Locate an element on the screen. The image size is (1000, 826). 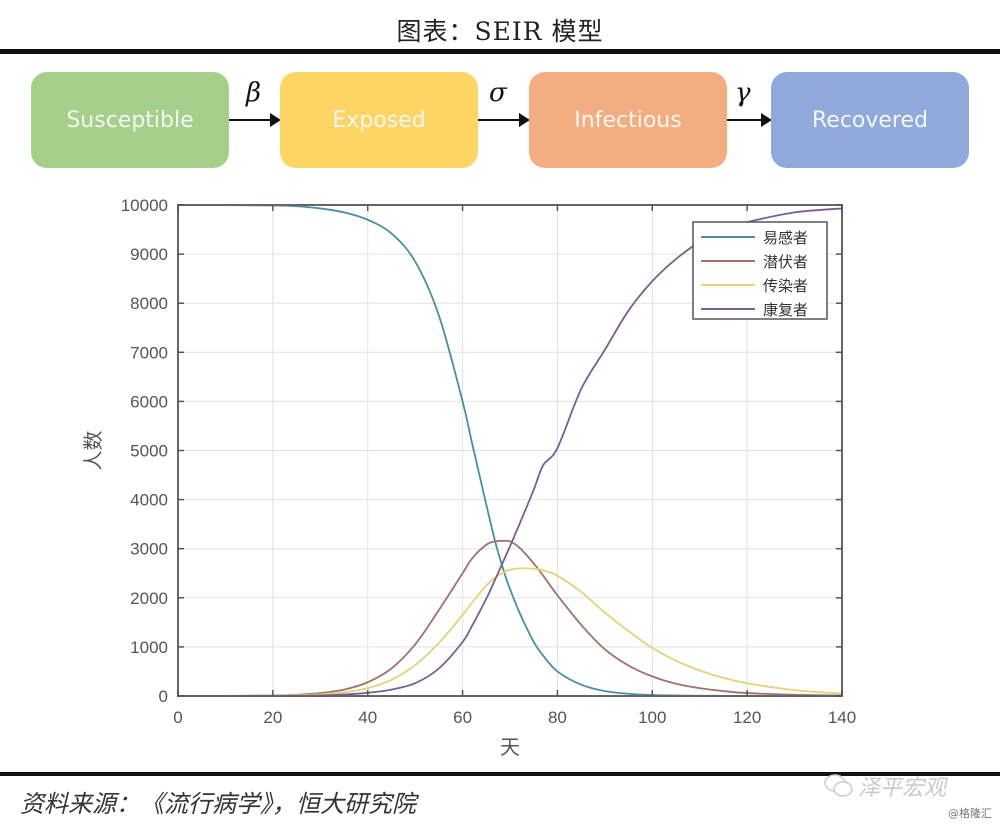
stage-exposed: Exposed is located at coordinates (379, 120).